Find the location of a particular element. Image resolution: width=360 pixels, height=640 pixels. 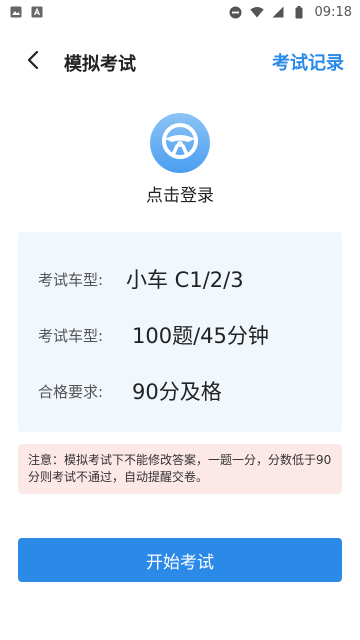

exam-record-link: 考试记录 is located at coordinates (308, 62).